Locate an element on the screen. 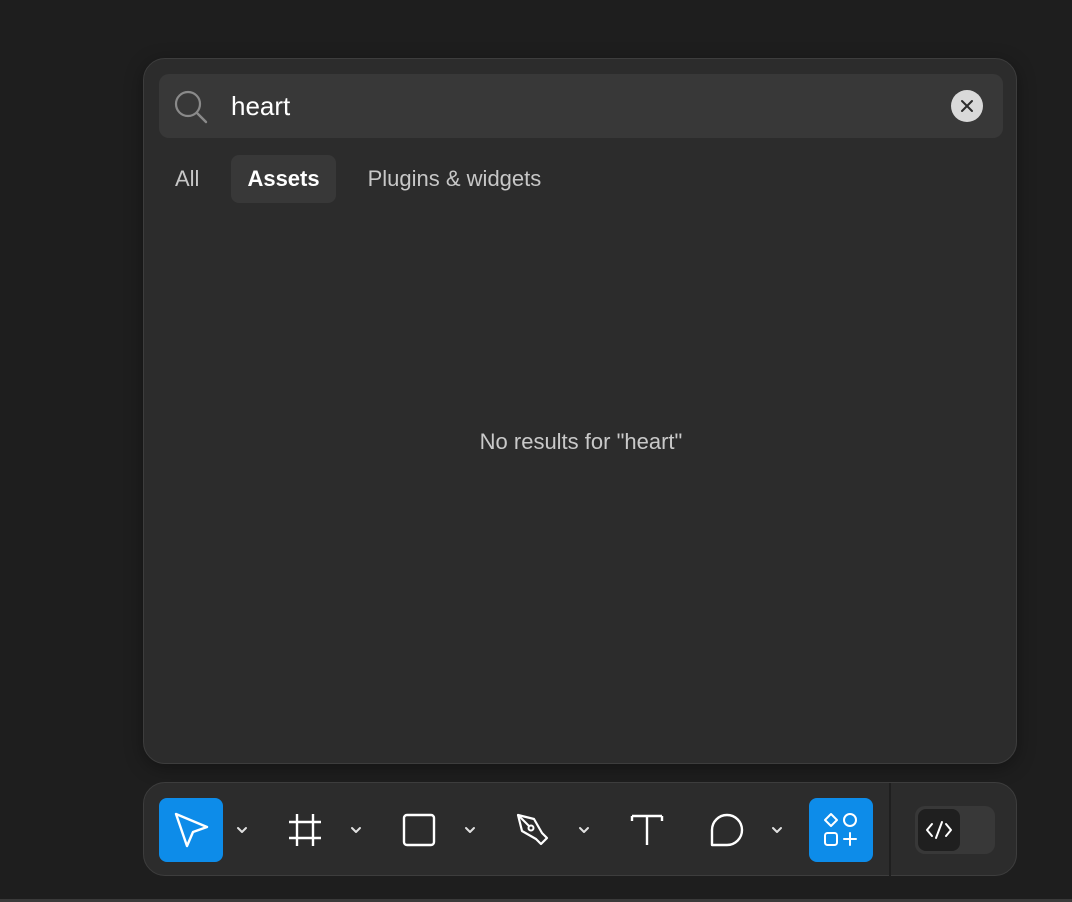 This screenshot has height=902, width=1072. pen-tool-button is located at coordinates (533, 830).